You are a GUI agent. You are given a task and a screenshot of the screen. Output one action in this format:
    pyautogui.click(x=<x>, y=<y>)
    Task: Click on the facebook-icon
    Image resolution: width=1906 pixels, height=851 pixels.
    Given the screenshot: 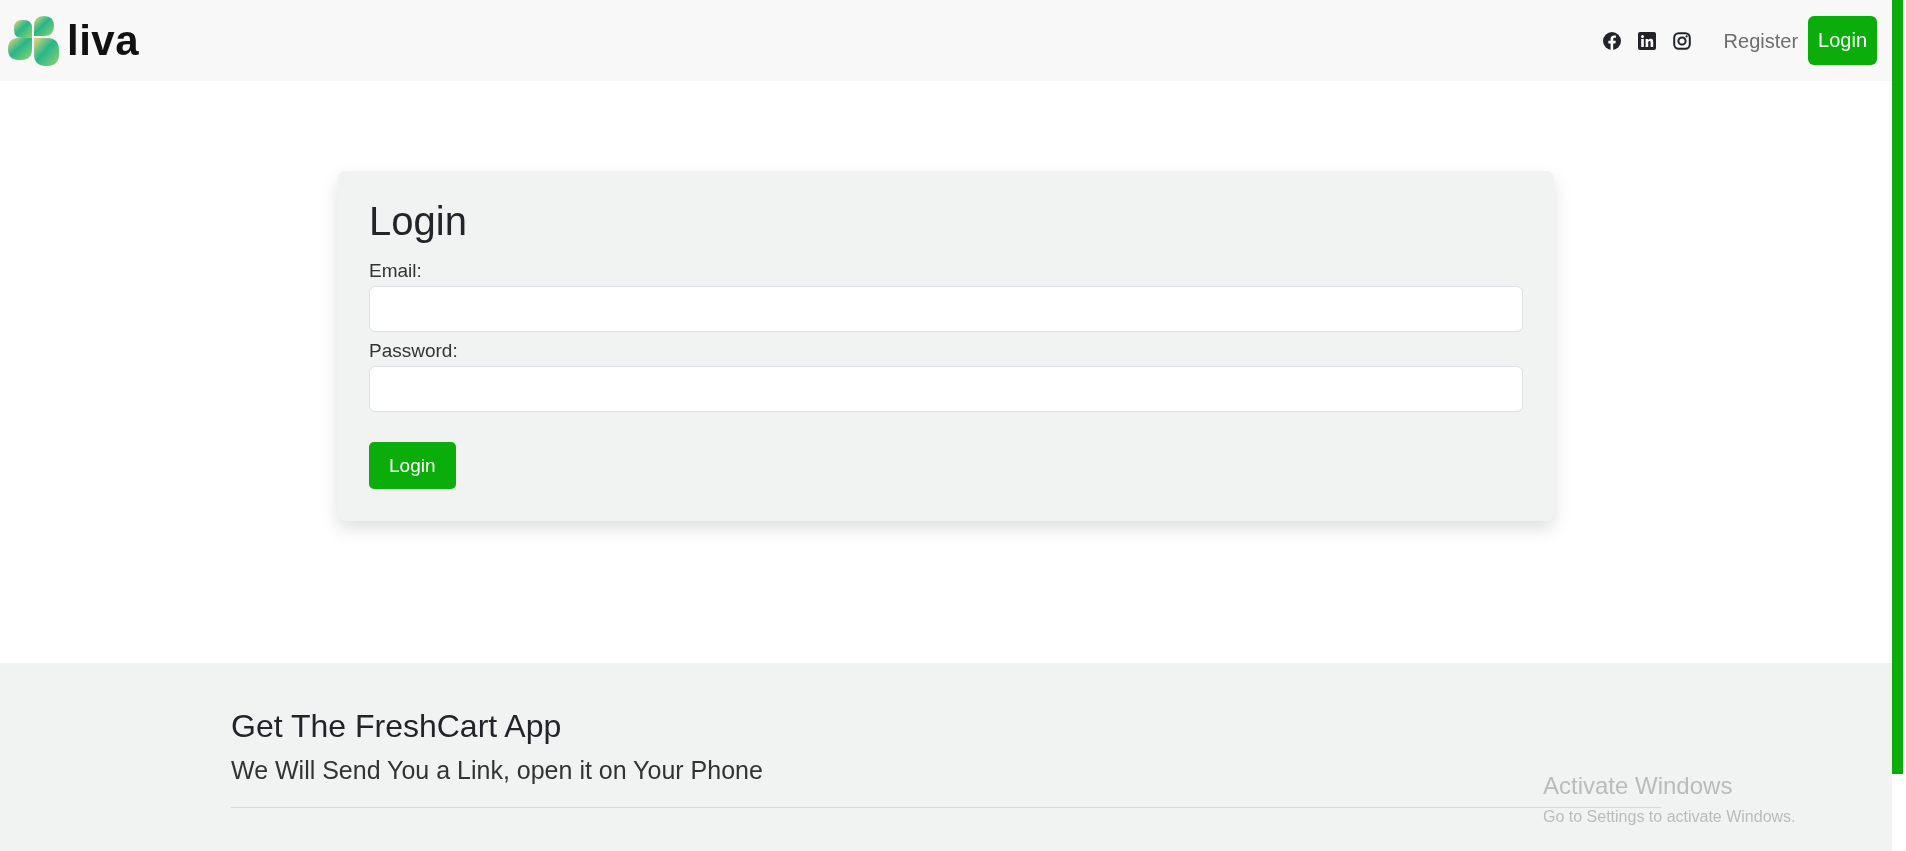 What is the action you would take?
    pyautogui.click(x=1611, y=40)
    